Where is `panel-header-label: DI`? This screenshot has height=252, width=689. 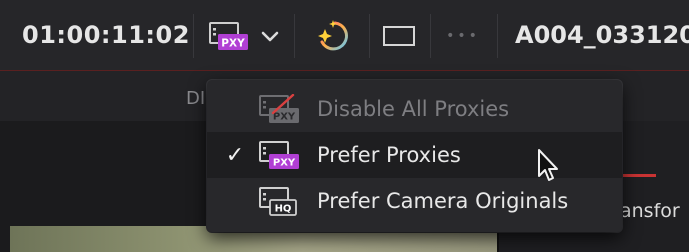 panel-header-label: DI is located at coordinates (196, 98).